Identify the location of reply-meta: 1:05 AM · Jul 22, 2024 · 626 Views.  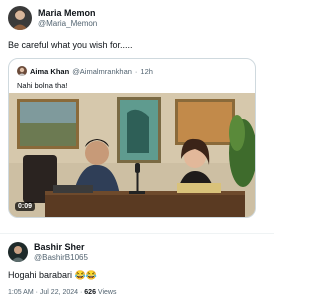
(62, 292).